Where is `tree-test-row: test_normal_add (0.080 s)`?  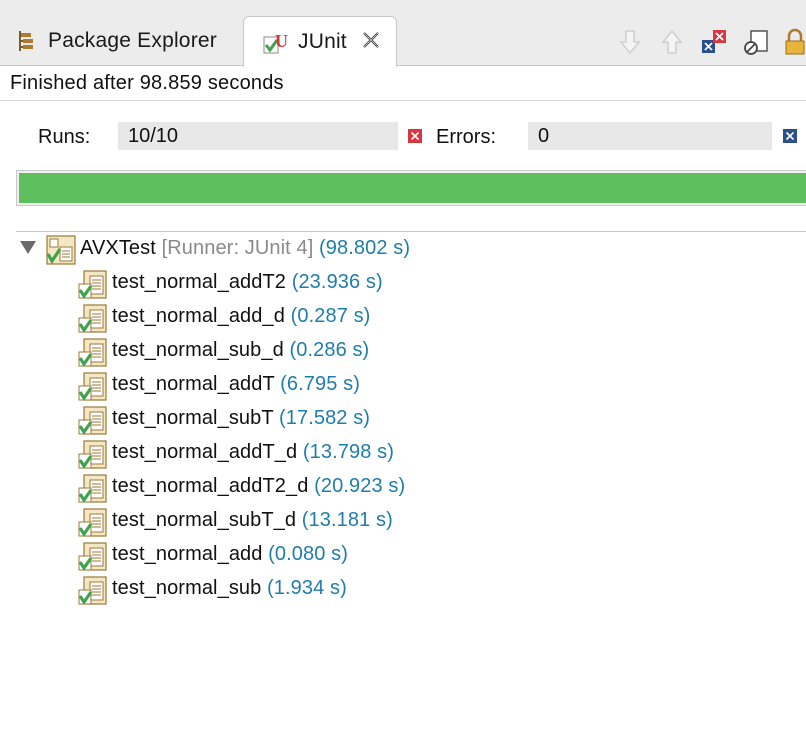
tree-test-row: test_normal_add (0.080 s) is located at coordinates (403, 555).